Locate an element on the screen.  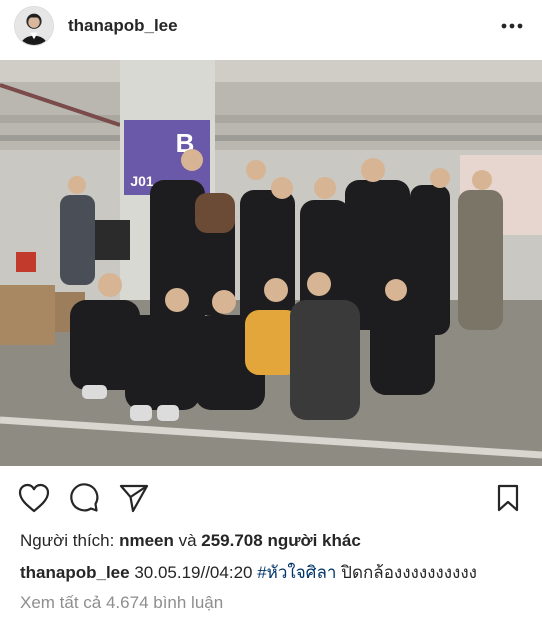
caption-hashtag: #หัวใจศิลา is located at coordinates (296, 572).